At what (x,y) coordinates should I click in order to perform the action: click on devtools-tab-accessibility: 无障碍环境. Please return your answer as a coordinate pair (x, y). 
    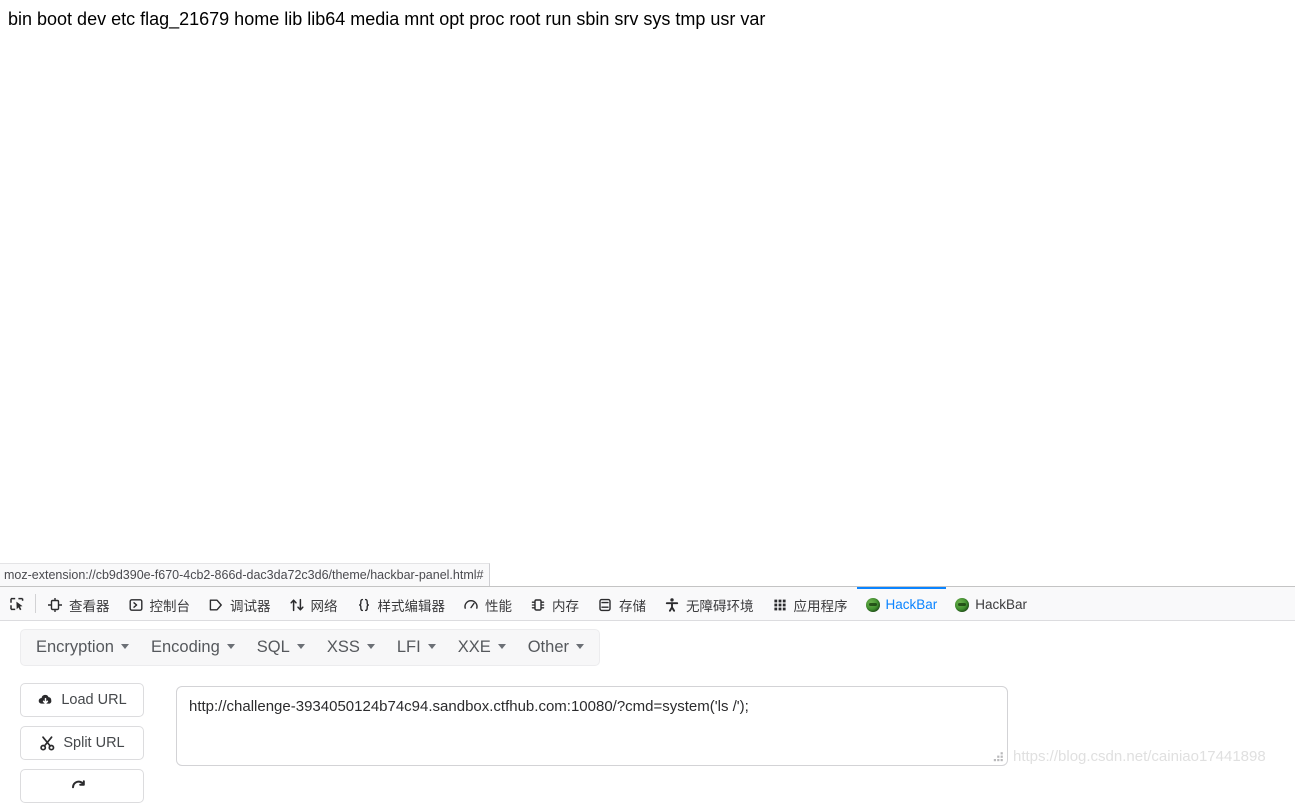
    Looking at the image, I should click on (709, 603).